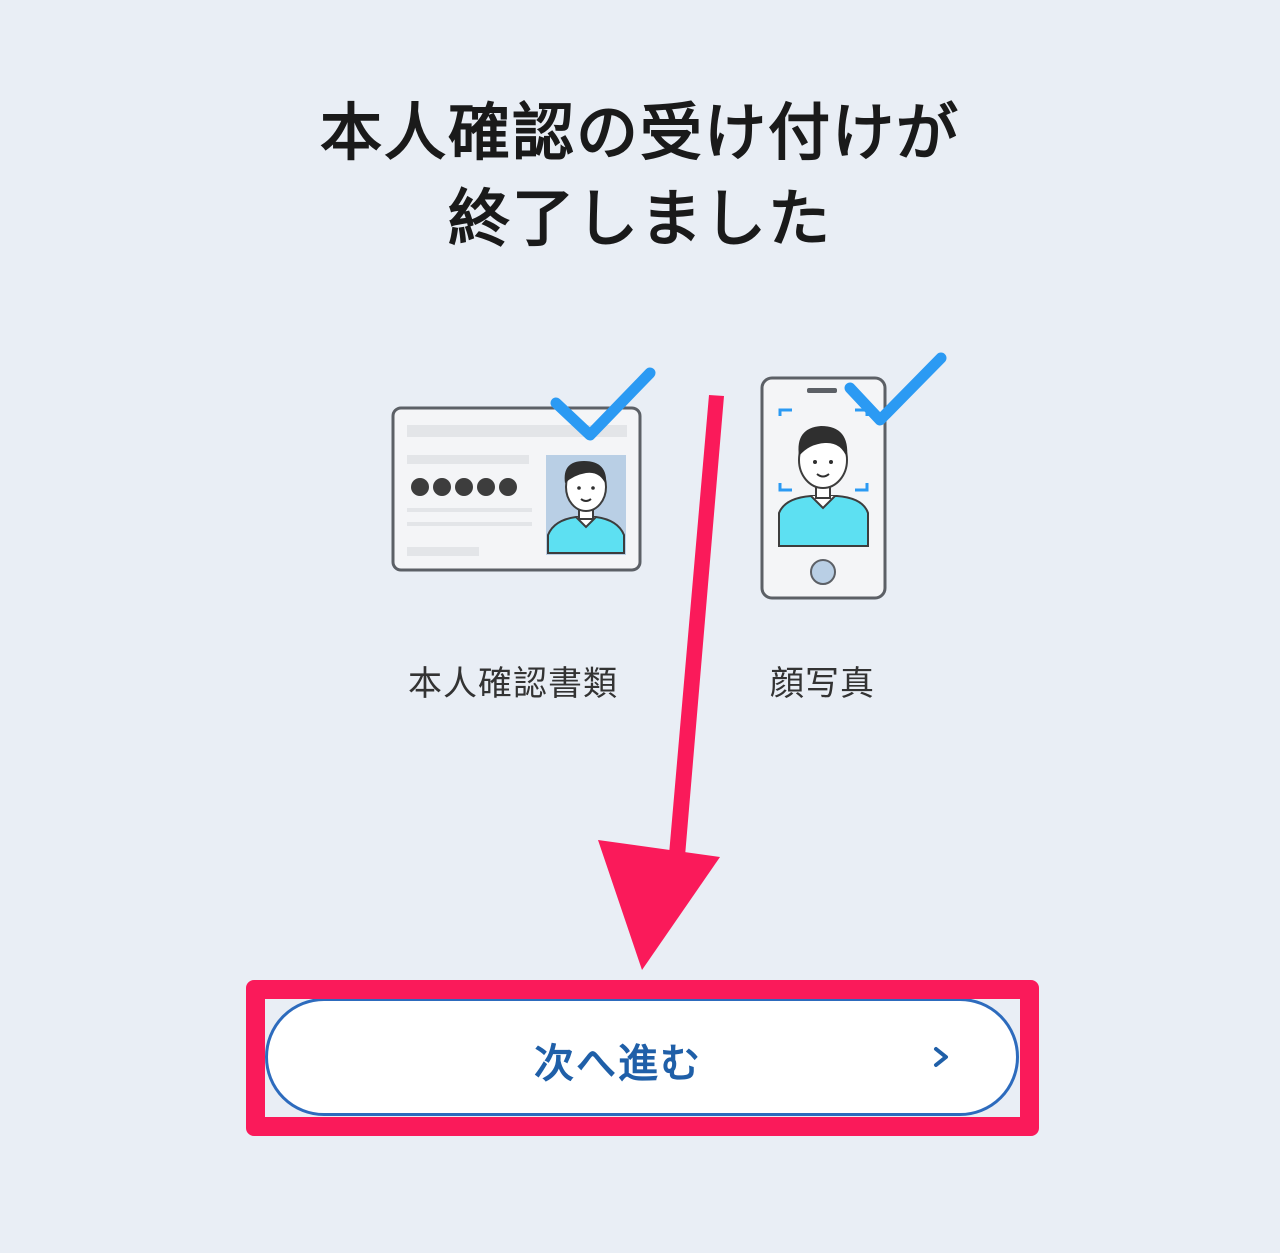 Image resolution: width=1280 pixels, height=1253 pixels. What do you see at coordinates (853, 476) in the screenshot?
I see `face-photo-phone-icon` at bounding box center [853, 476].